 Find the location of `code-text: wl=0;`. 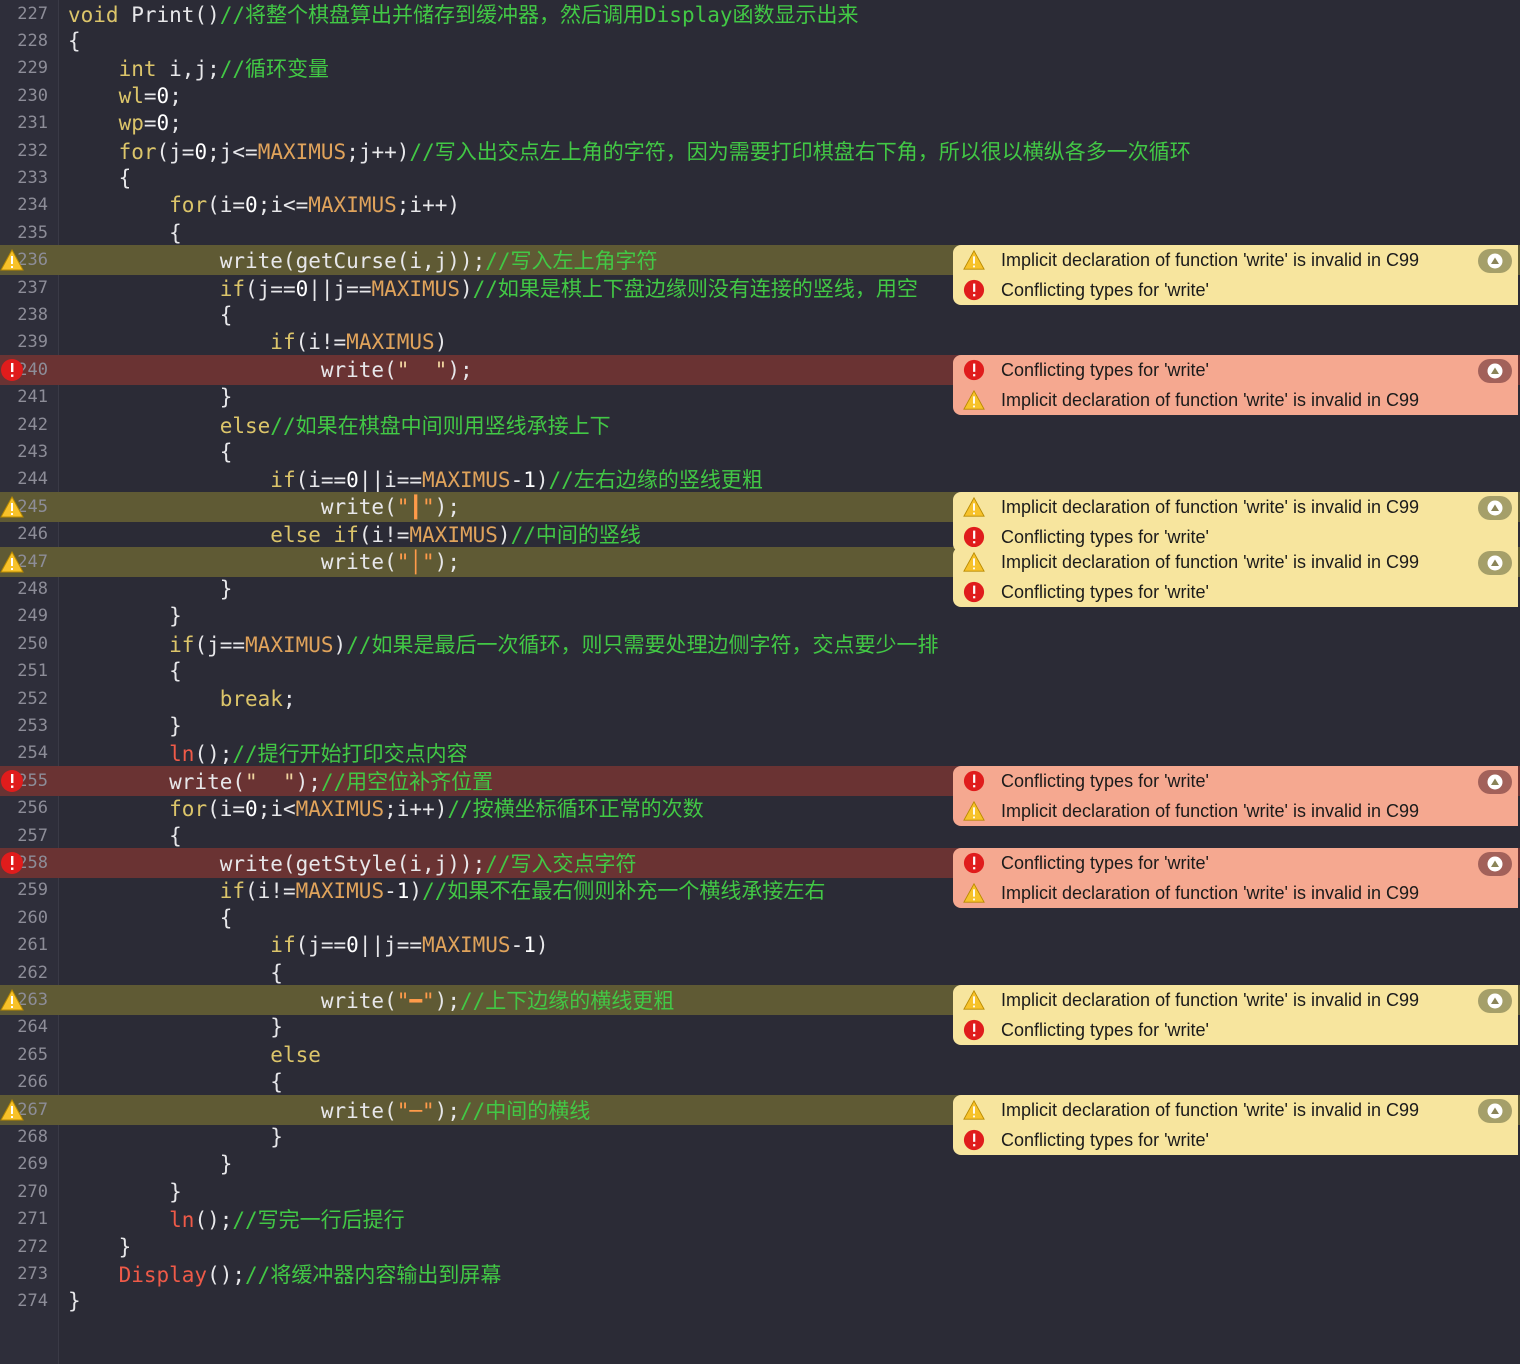

code-text: wl=0; is located at coordinates (125, 96).